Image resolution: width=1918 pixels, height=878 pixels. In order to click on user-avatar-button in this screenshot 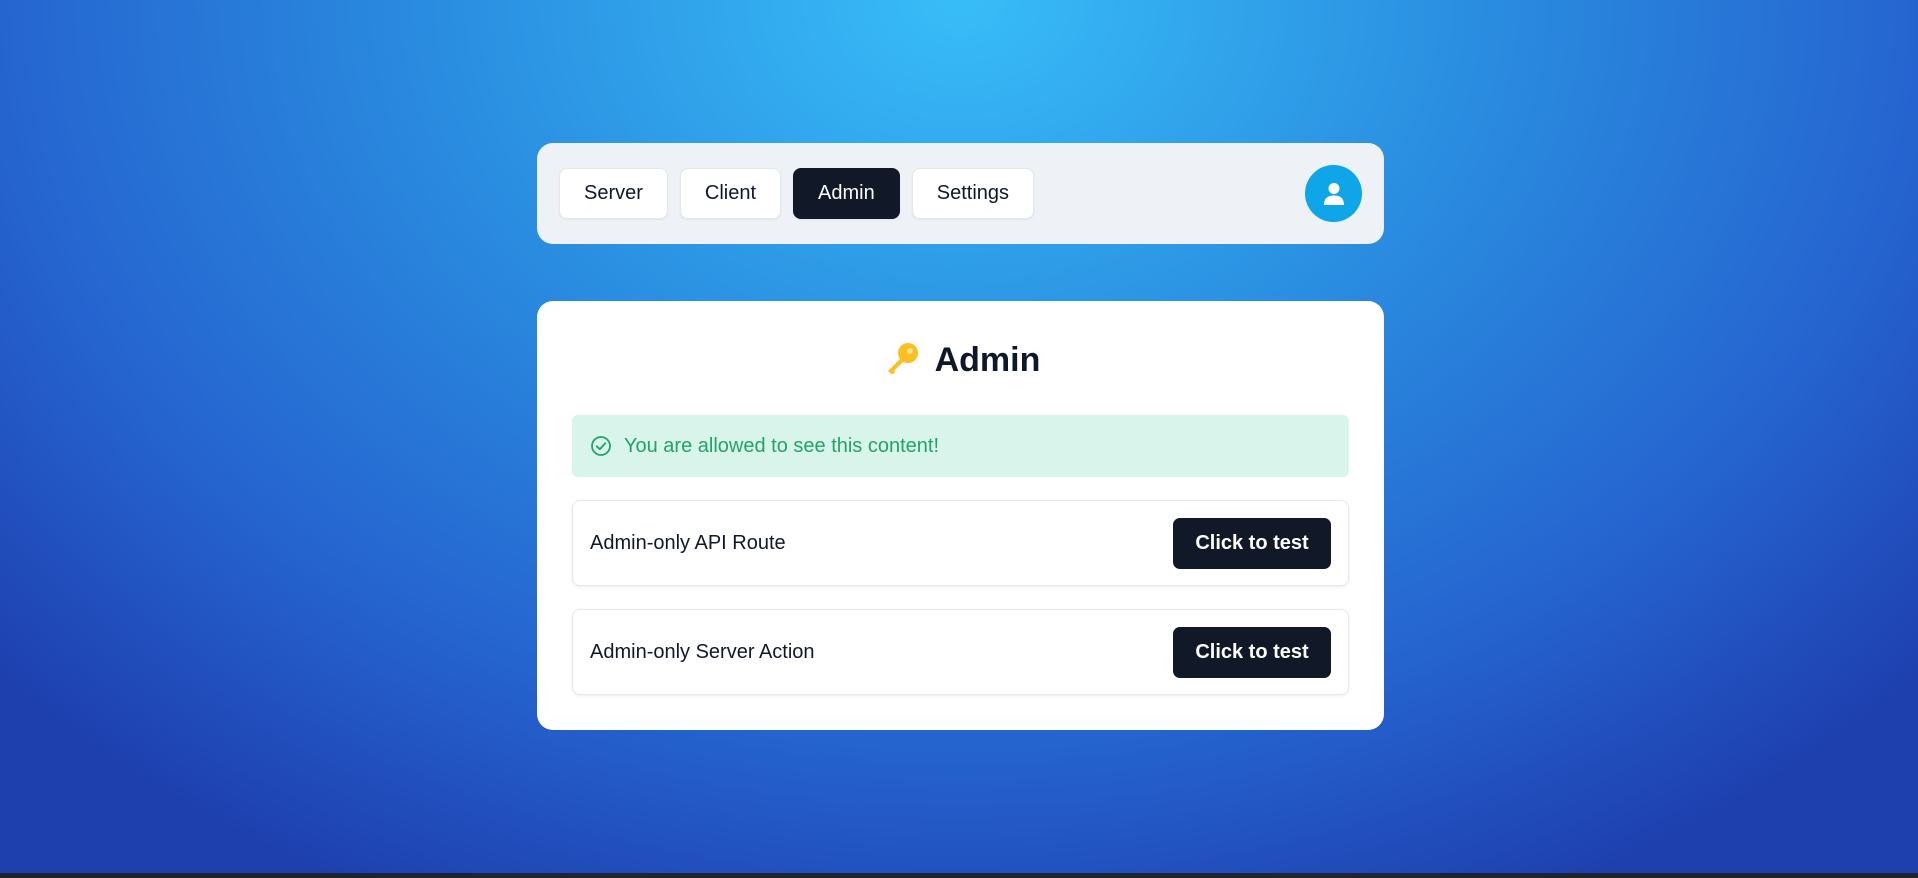, I will do `click(1333, 193)`.